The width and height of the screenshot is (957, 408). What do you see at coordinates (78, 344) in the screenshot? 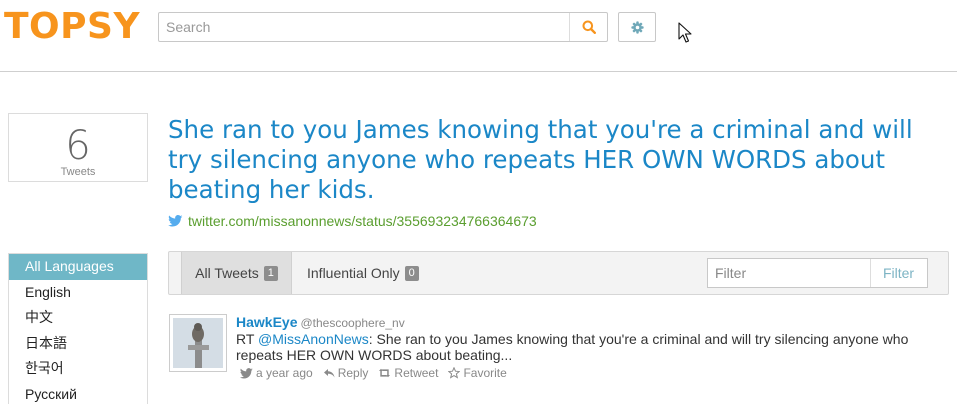
I see `language-item-japanese: 日本語` at bounding box center [78, 344].